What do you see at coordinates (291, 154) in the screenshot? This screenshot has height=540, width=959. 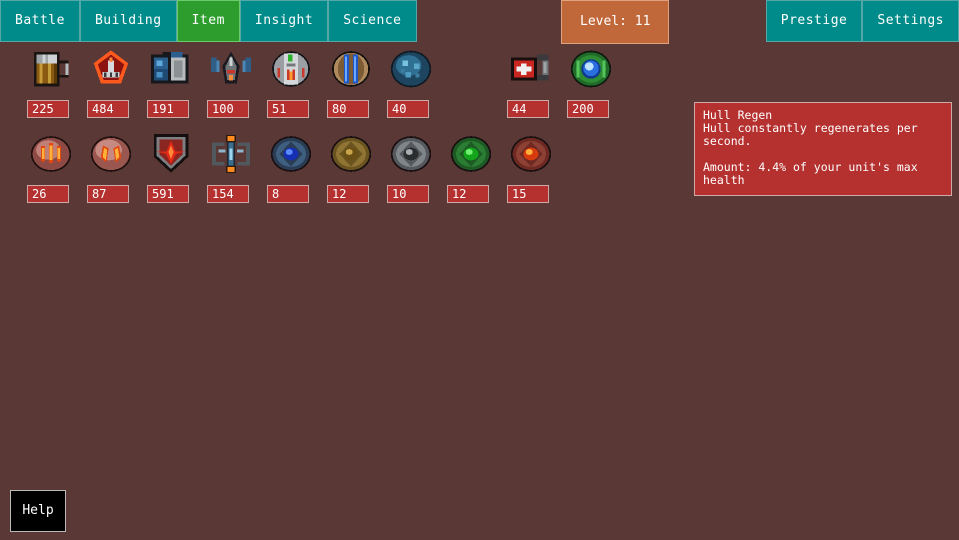 I see `blue-gem-orb-icon` at bounding box center [291, 154].